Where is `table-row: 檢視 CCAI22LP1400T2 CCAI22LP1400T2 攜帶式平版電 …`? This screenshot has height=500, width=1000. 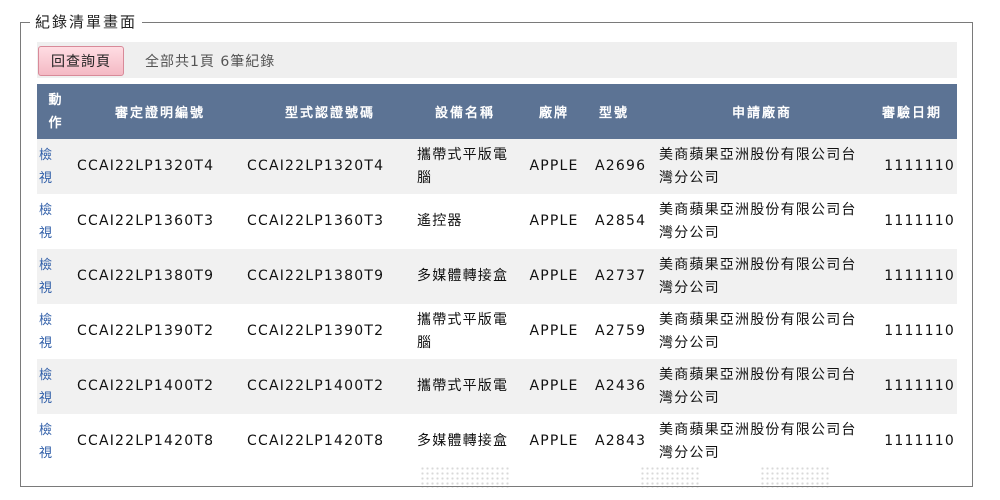
table-row: 檢視 CCAI22LP1400T2 CCAI22LP1400T2 攜帶式平版電 … is located at coordinates (497, 386).